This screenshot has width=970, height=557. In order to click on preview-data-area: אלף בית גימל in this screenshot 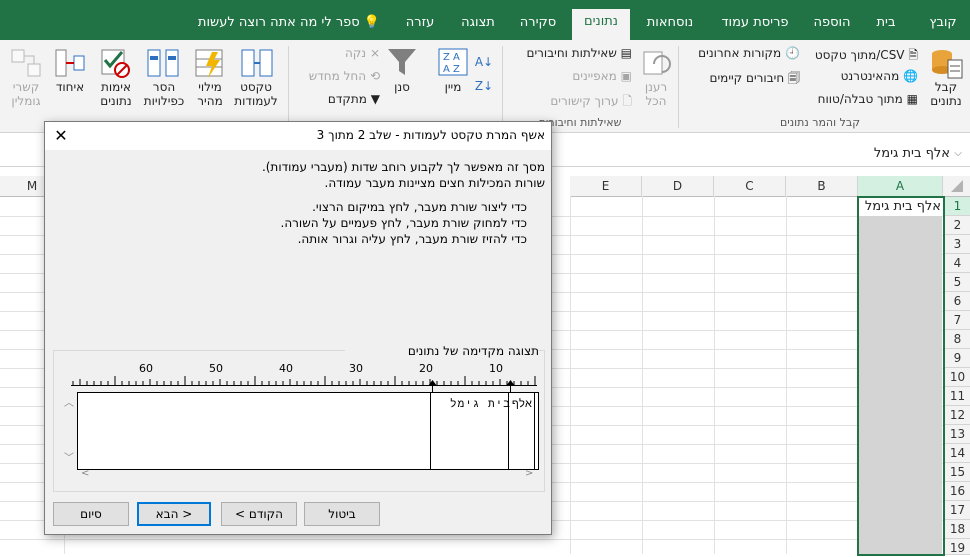, I will do `click(308, 431)`.